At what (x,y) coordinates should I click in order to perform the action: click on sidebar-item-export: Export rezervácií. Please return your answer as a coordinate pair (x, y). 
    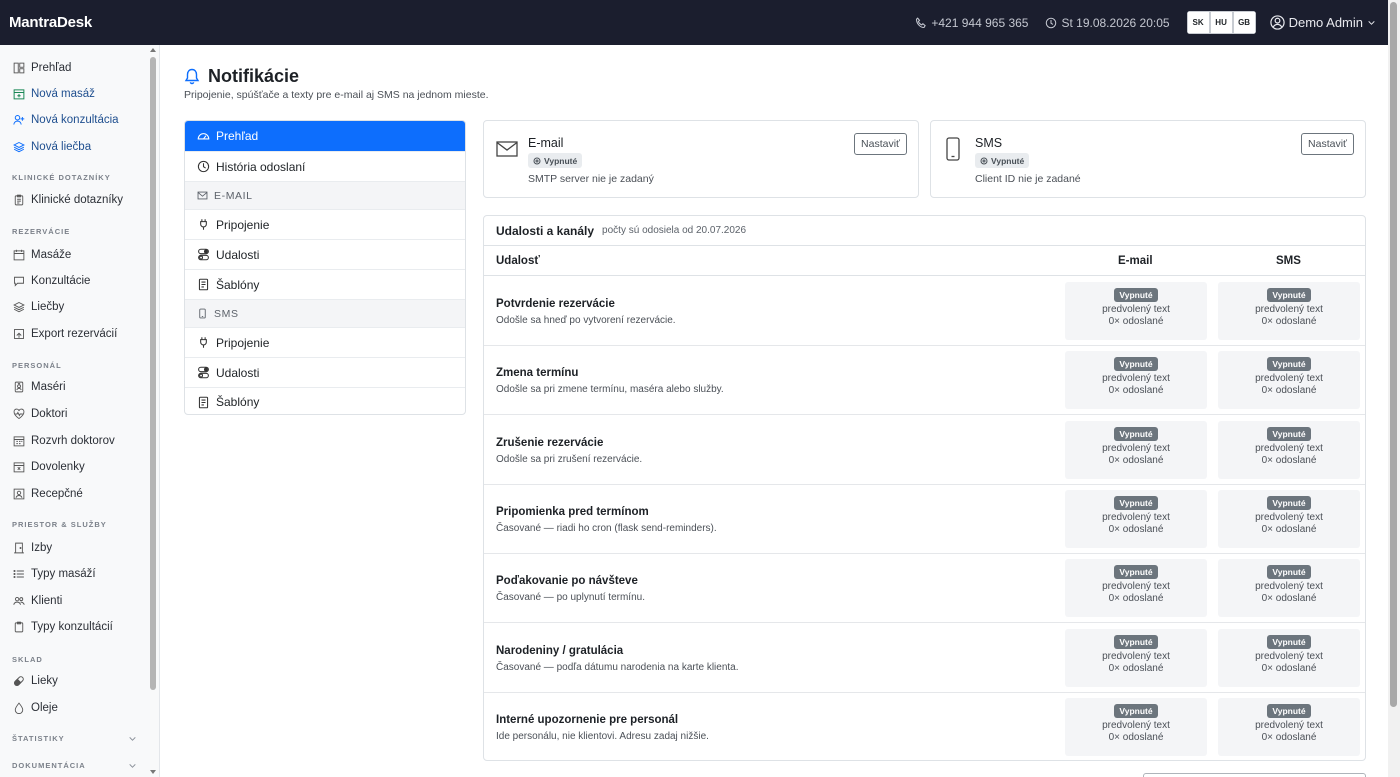
    Looking at the image, I should click on (65, 334).